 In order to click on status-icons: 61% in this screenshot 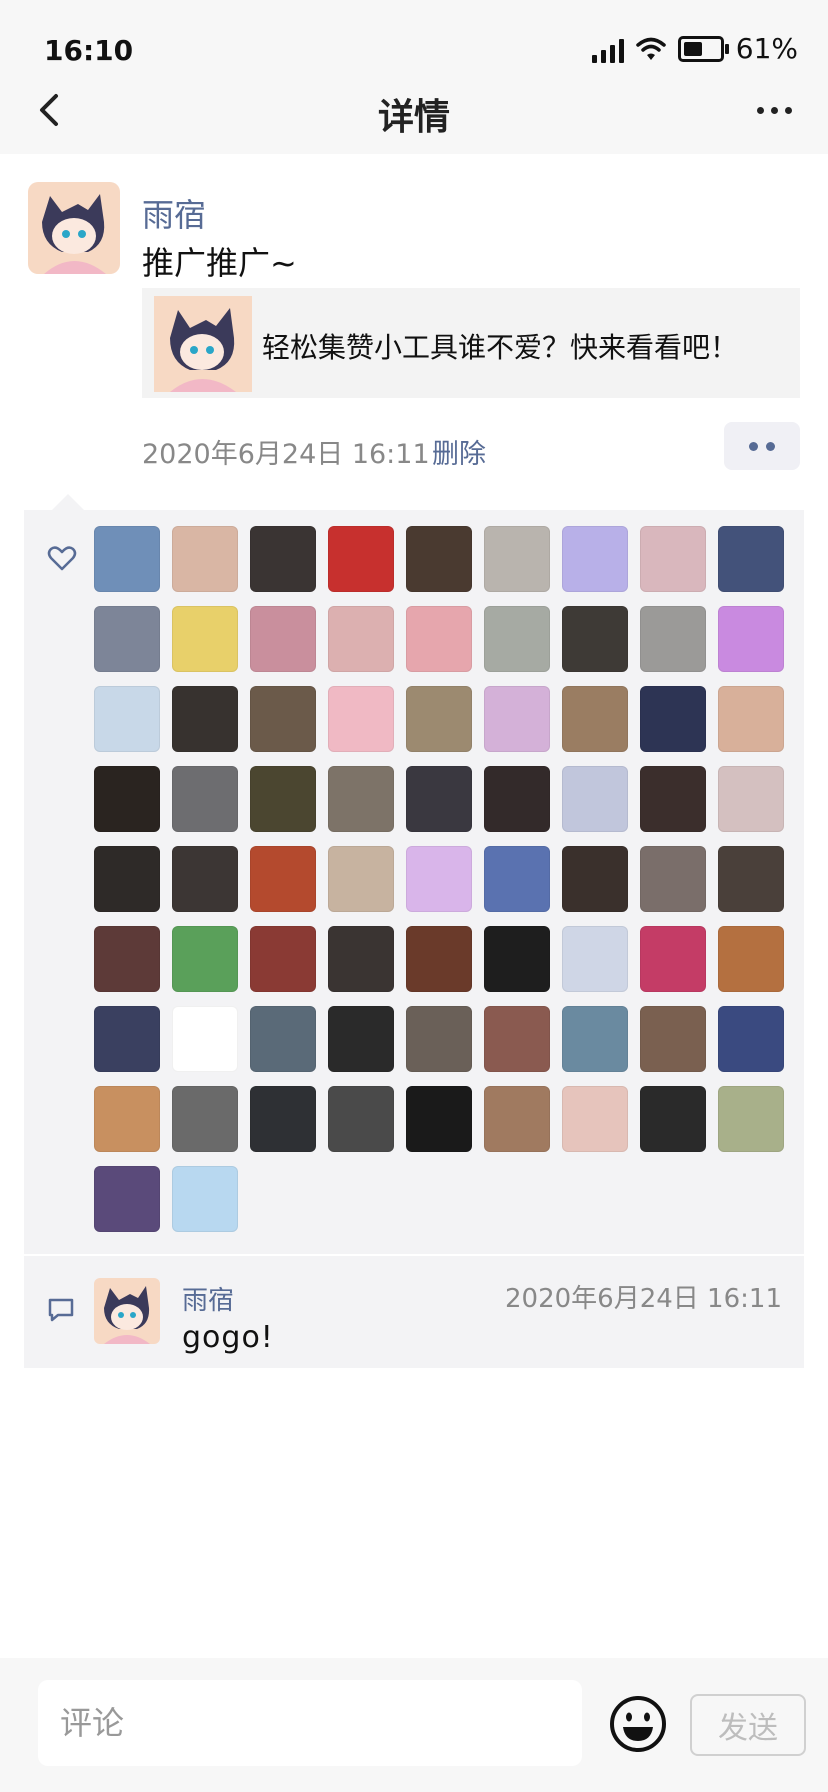, I will do `click(694, 48)`.